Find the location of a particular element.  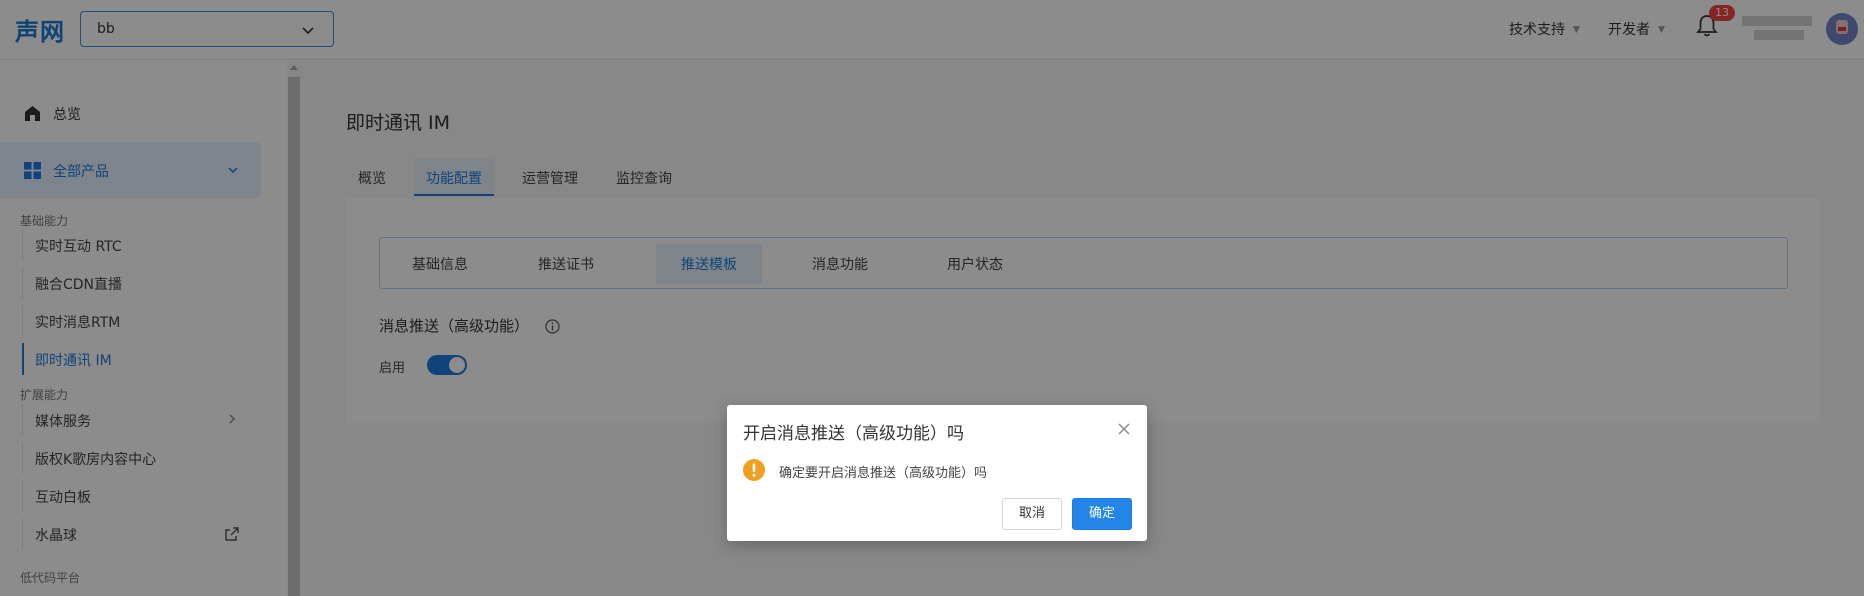

dialog-message: 确定要开启消息推送（高级功能）吗 is located at coordinates (883, 473).